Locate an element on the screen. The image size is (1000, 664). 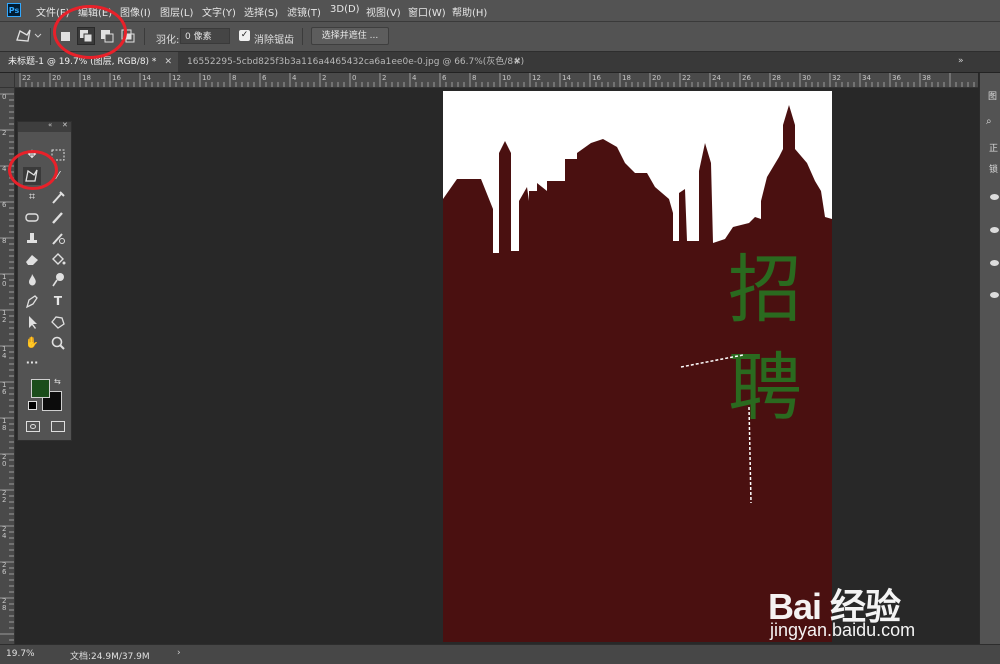
watermark-url: jingyan.baidu.com is located at coordinates (843, 630).